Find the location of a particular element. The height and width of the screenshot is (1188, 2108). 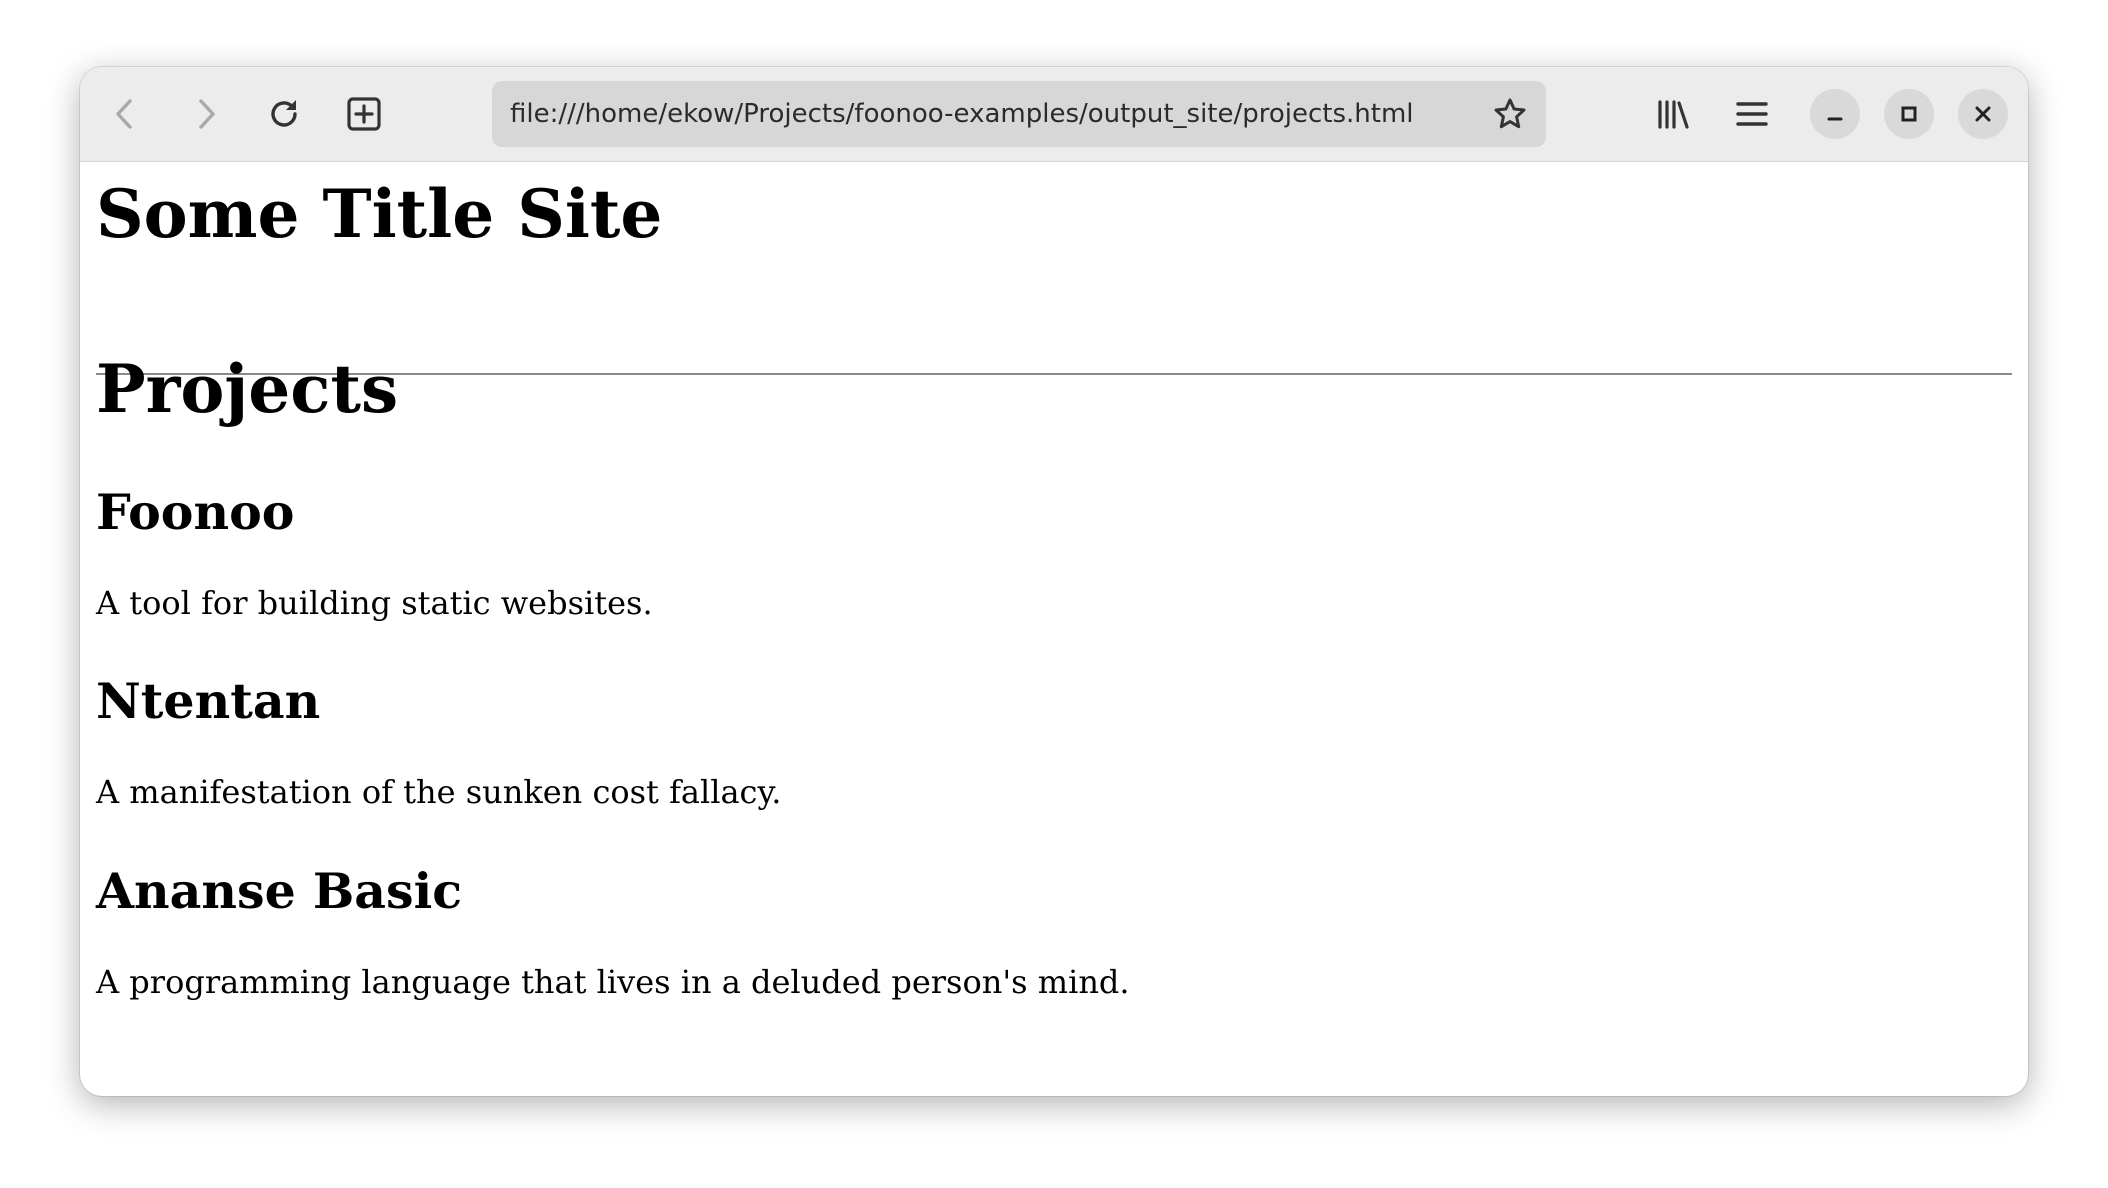

library-button is located at coordinates (1673, 114).